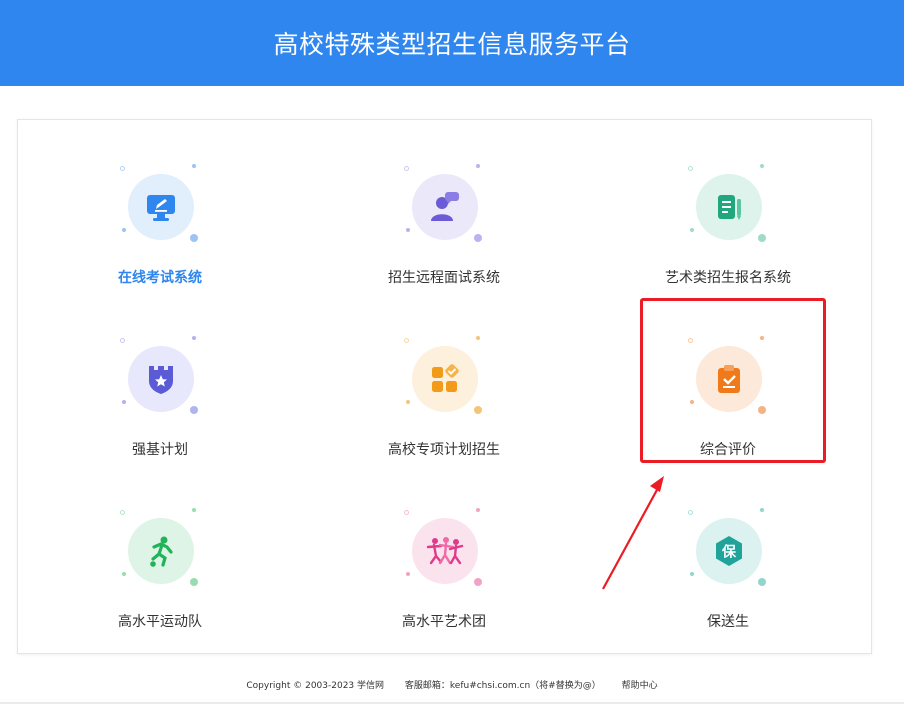 The height and width of the screenshot is (704, 904). What do you see at coordinates (160, 622) in the screenshot?
I see `tile-label: 高水平运动队` at bounding box center [160, 622].